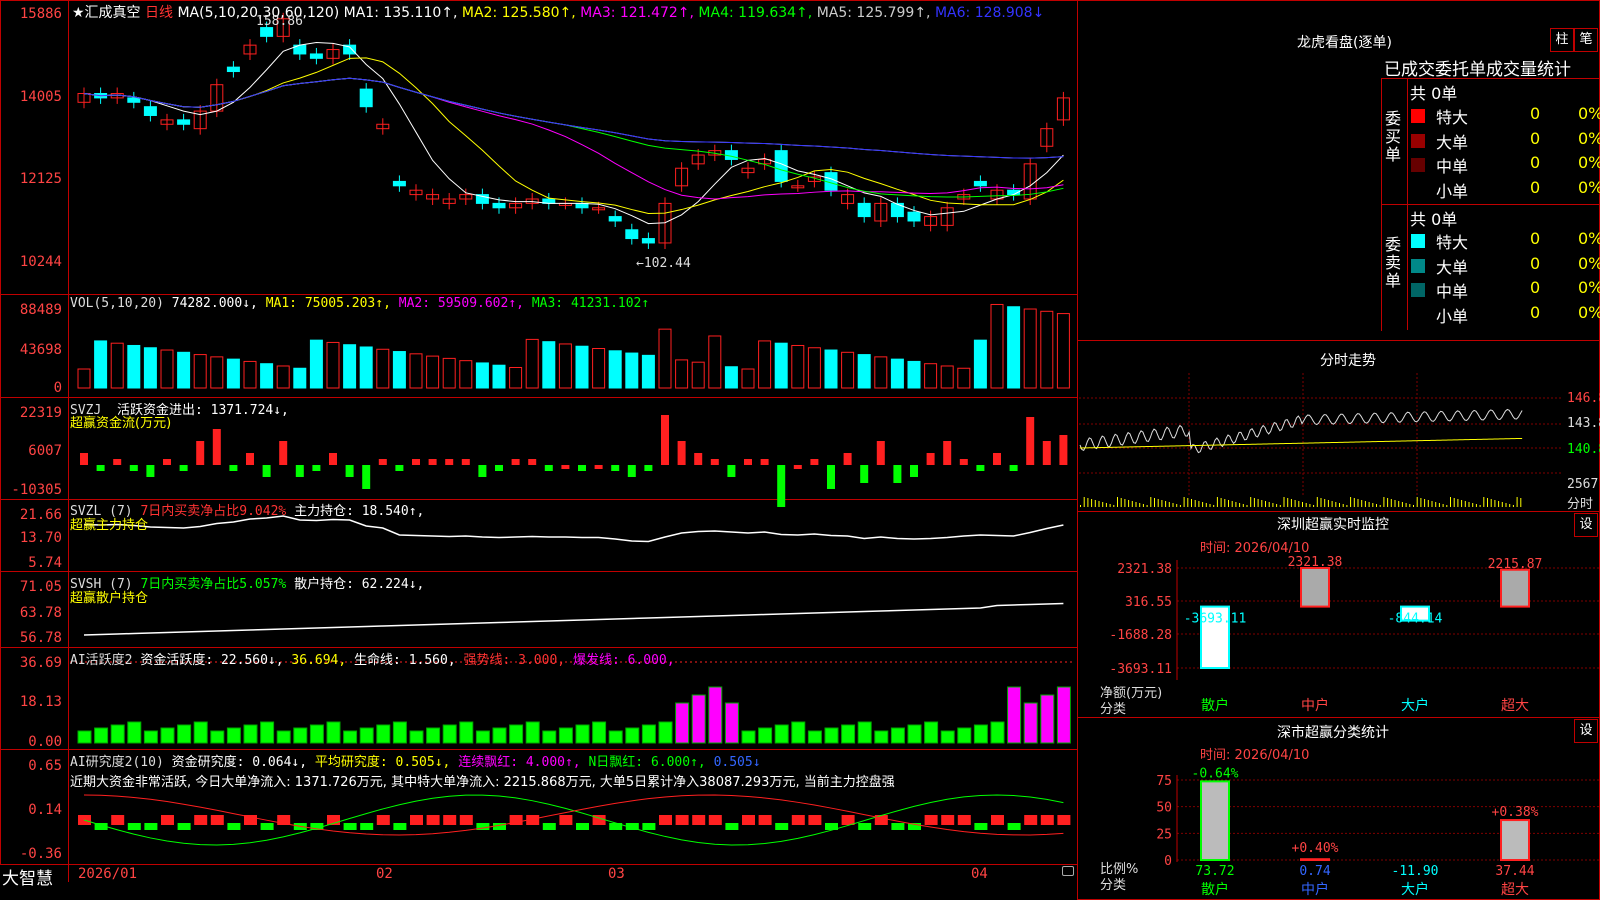 The width and height of the screenshot is (1600, 900). Describe the element at coordinates (40, 638) in the screenshot. I see `svsh-y-tick: 56.78` at that location.